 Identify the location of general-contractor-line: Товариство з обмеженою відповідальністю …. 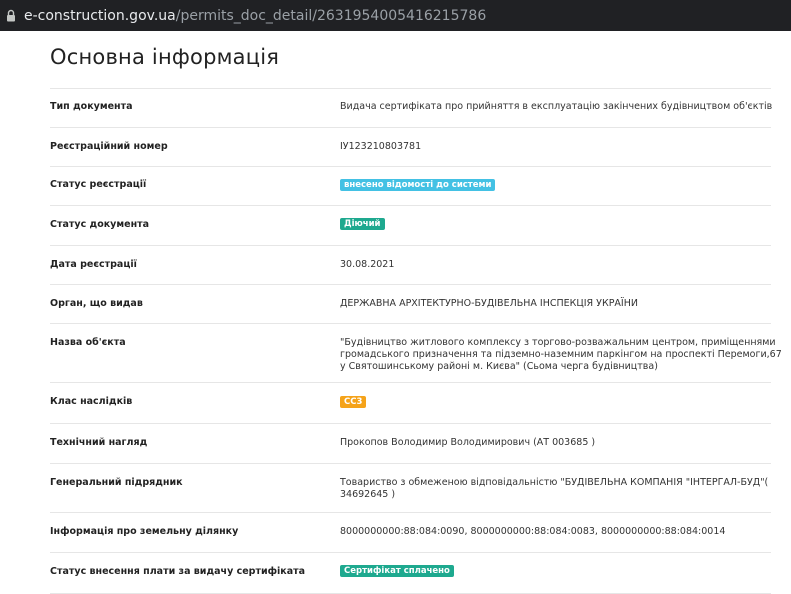
(554, 482).